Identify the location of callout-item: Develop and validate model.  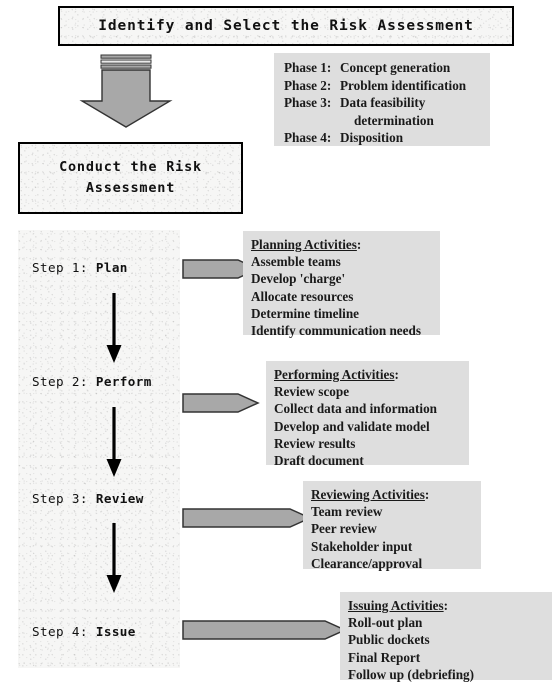
(352, 426).